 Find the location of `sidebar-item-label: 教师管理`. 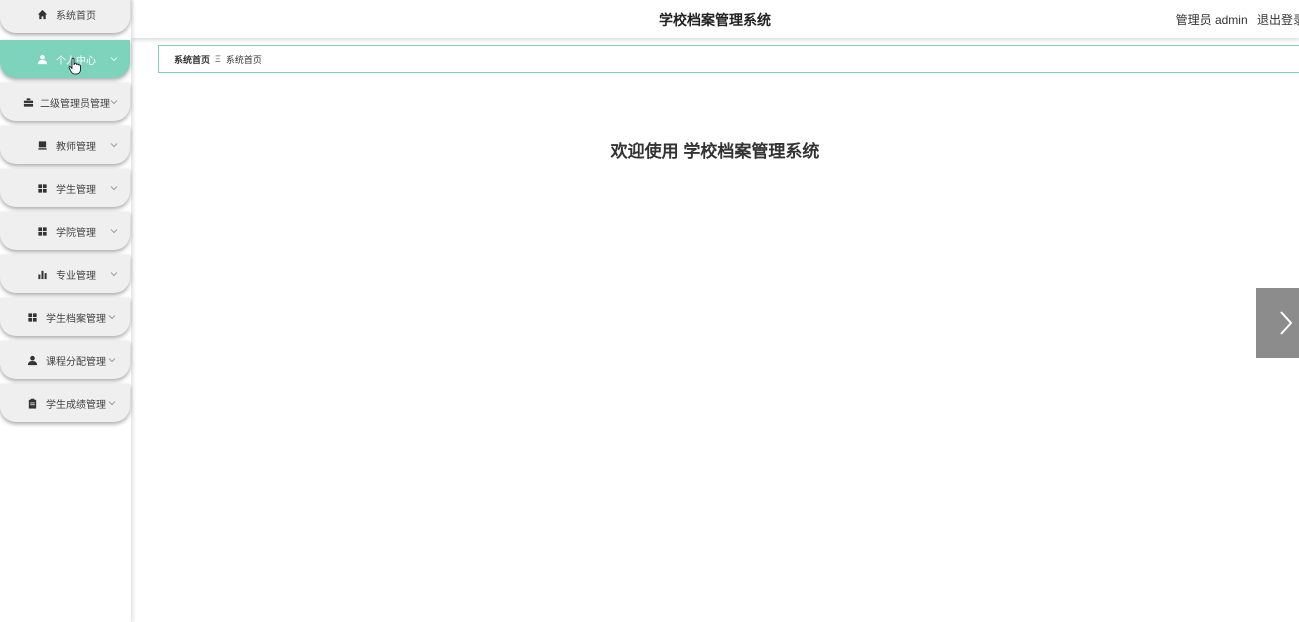

sidebar-item-label: 教师管理 is located at coordinates (76, 147).